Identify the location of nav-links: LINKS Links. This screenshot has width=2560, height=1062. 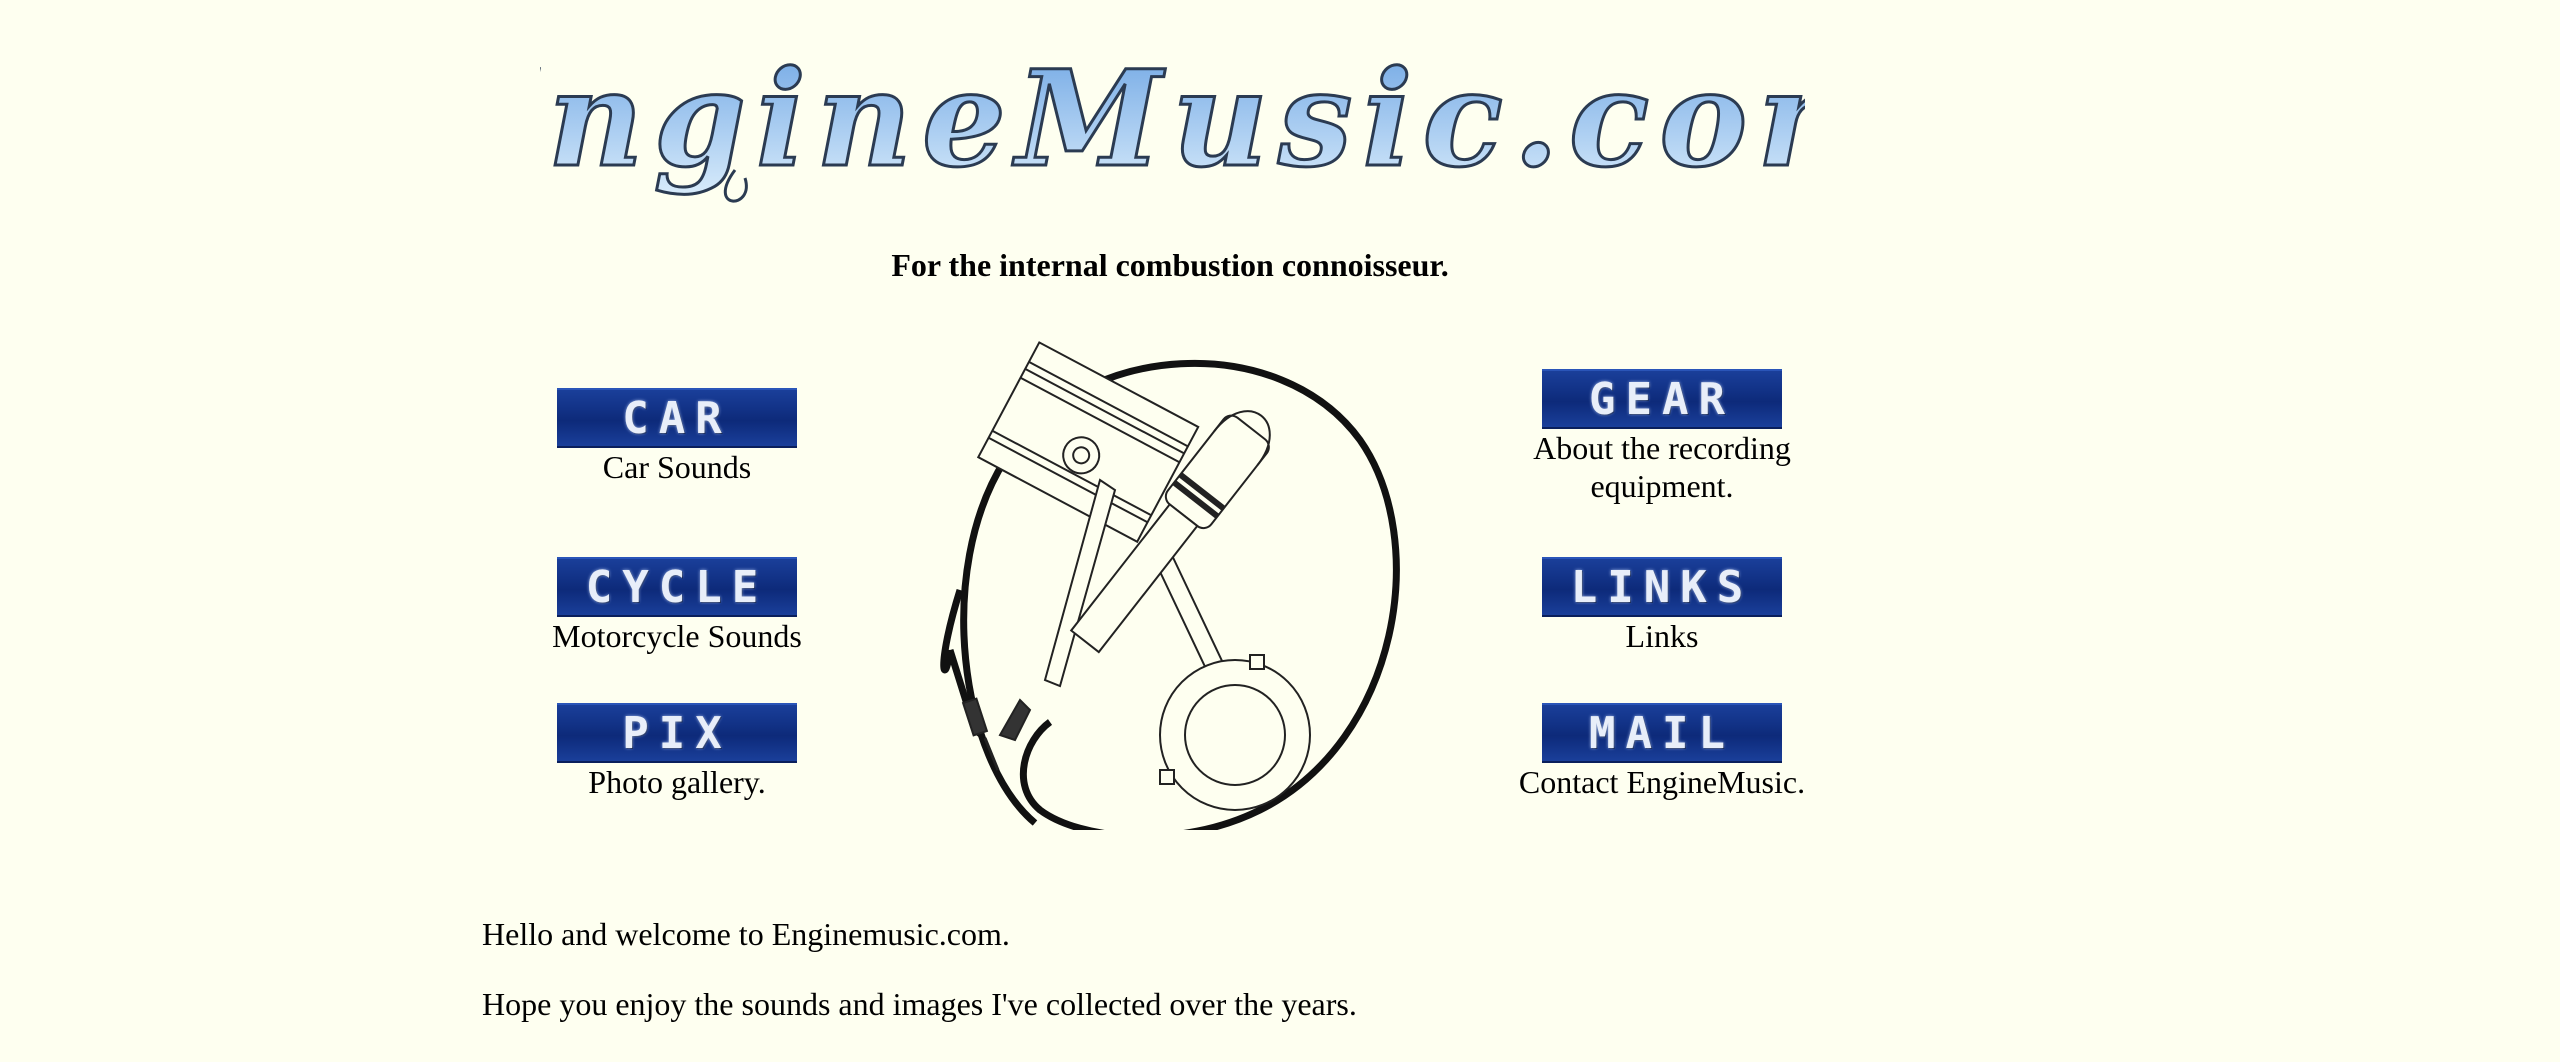
(1662, 606).